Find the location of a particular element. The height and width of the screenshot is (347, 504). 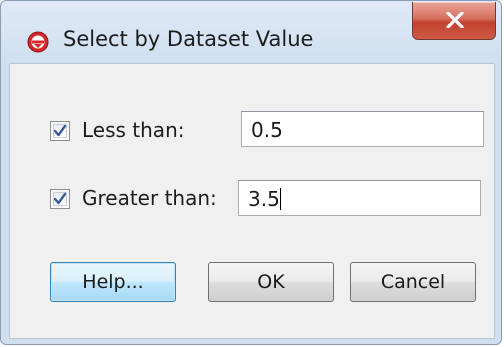

greater-than-input: 3.5 is located at coordinates (359, 198).